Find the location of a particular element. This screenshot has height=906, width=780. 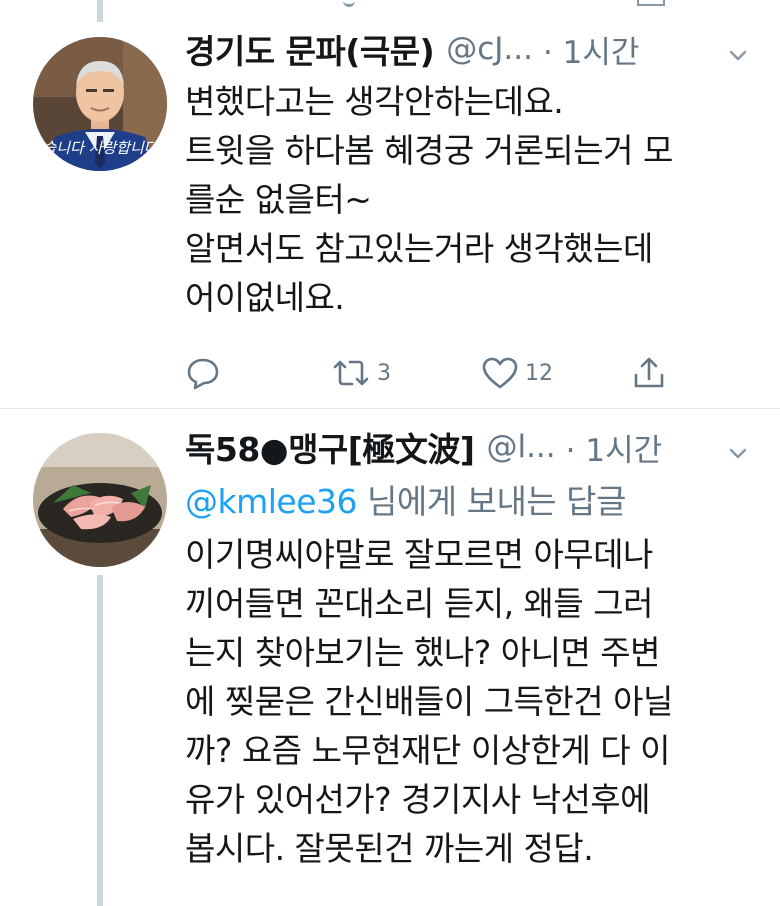

tweet-actions: 3 12 is located at coordinates (435, 375).